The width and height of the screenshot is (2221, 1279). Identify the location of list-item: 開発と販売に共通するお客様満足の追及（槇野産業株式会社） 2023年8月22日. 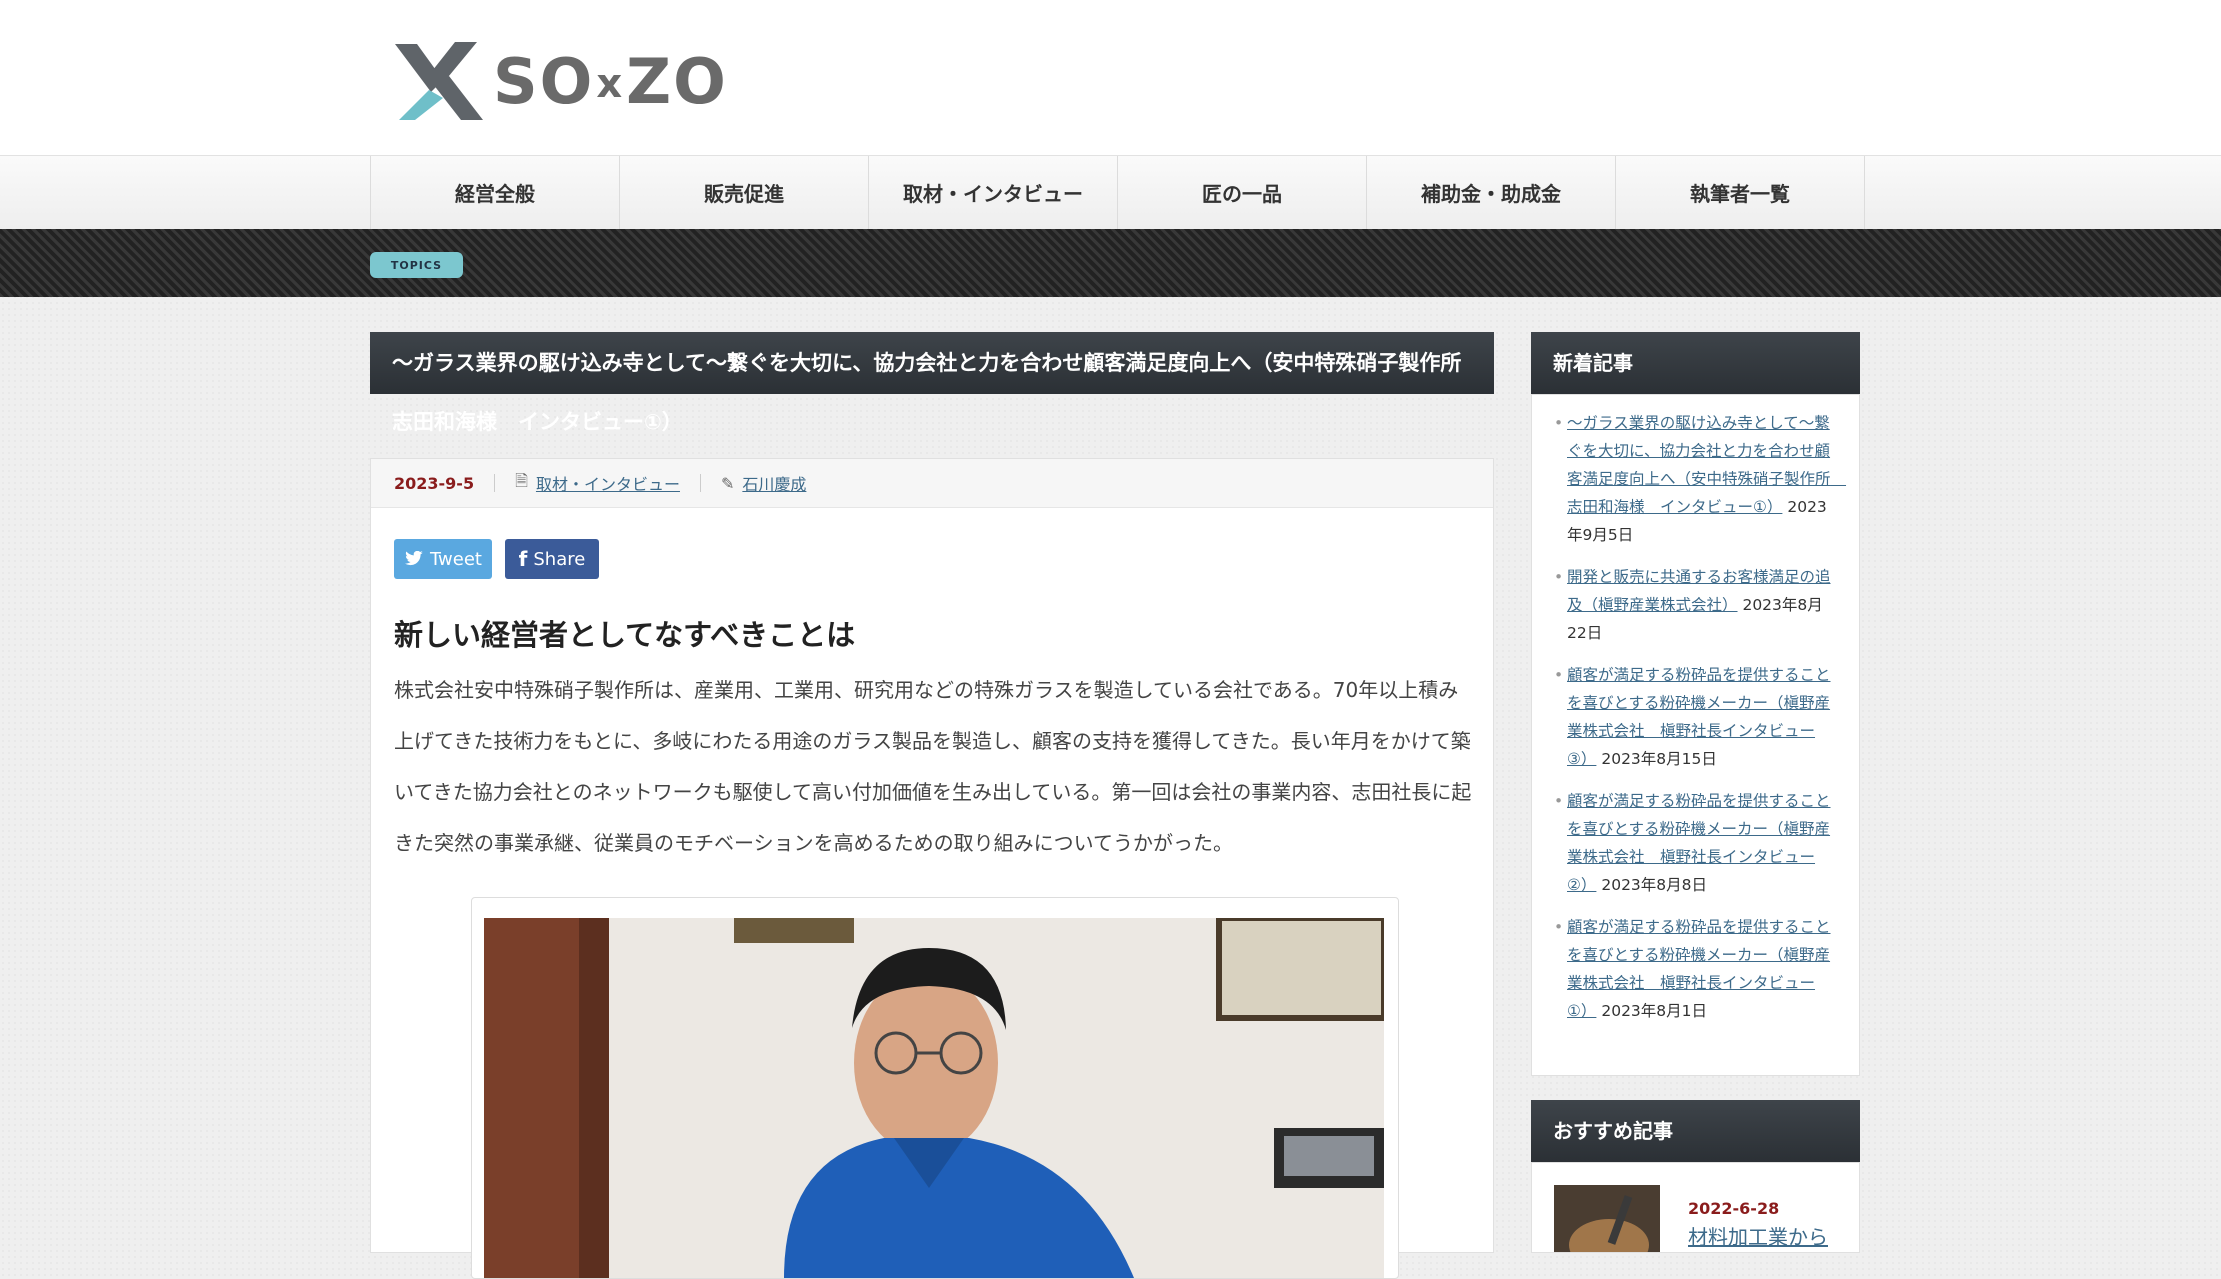
(1695, 605).